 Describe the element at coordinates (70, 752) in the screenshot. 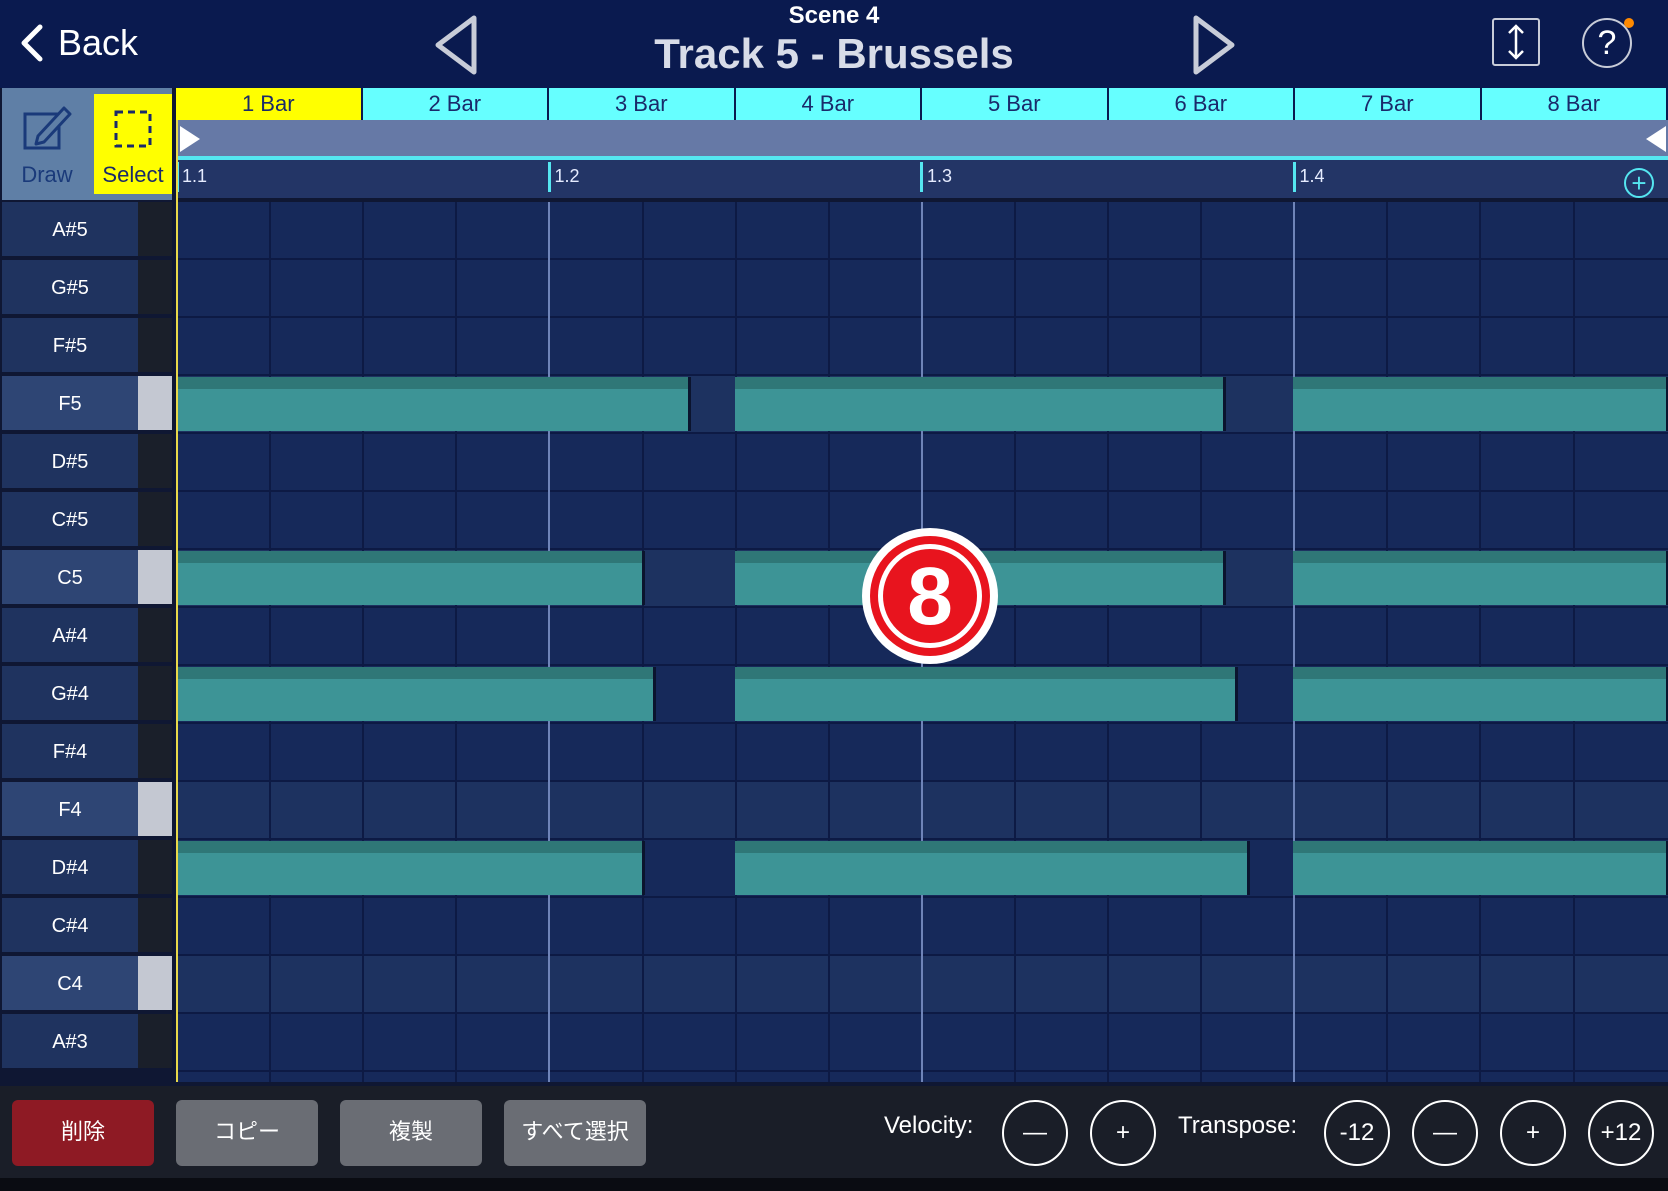

I see `piano-key-label: F#4` at that location.